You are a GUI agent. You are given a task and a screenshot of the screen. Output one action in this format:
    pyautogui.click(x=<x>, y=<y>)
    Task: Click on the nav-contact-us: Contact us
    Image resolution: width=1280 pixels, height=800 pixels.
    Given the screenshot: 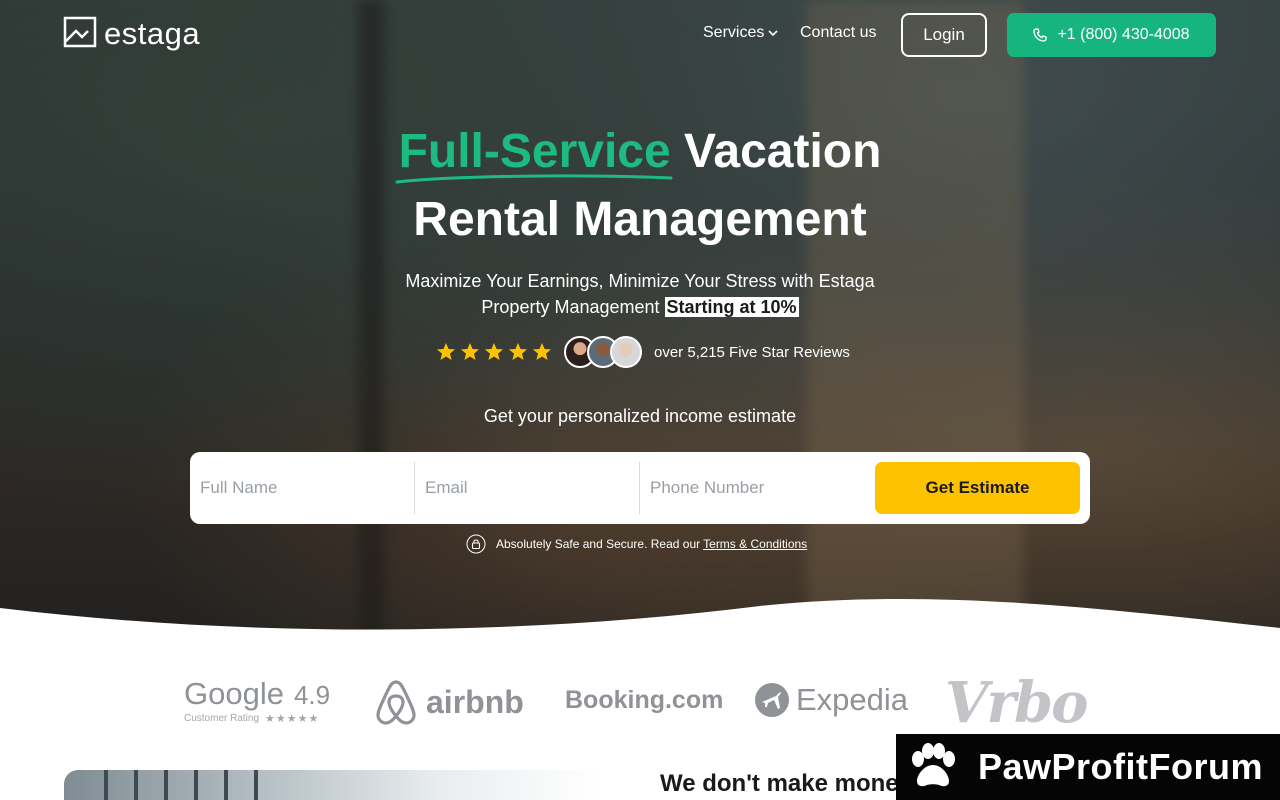 What is the action you would take?
    pyautogui.click(x=838, y=33)
    